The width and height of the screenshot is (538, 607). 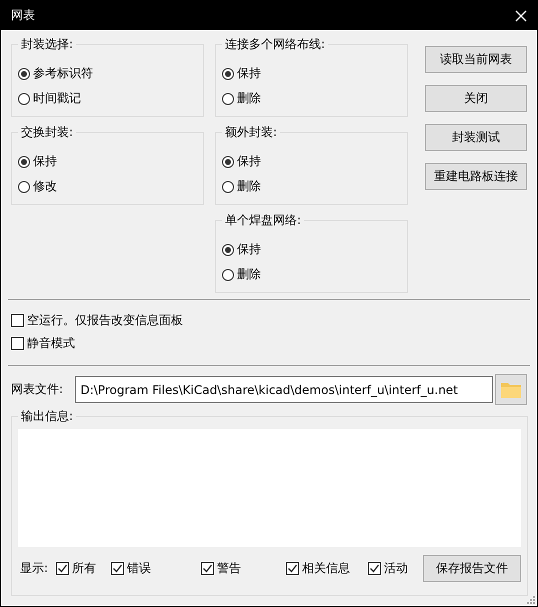 What do you see at coordinates (107, 73) in the screenshot?
I see `radio-option: 参考标识符` at bounding box center [107, 73].